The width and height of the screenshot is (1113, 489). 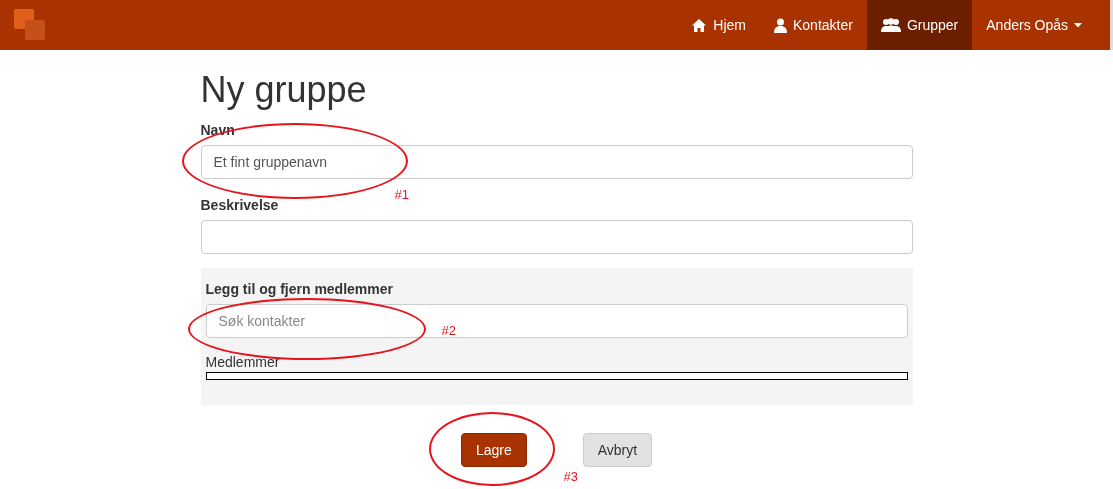 I want to click on cancel-button: Avbryt, so click(x=617, y=450).